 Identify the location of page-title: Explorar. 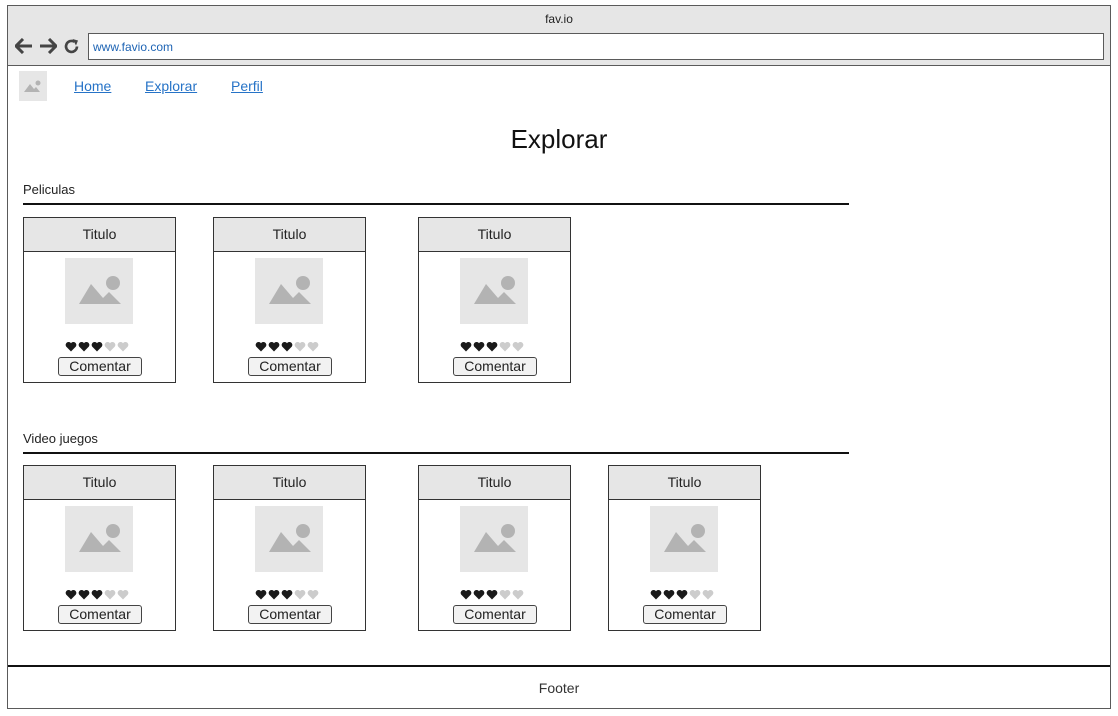
(559, 139).